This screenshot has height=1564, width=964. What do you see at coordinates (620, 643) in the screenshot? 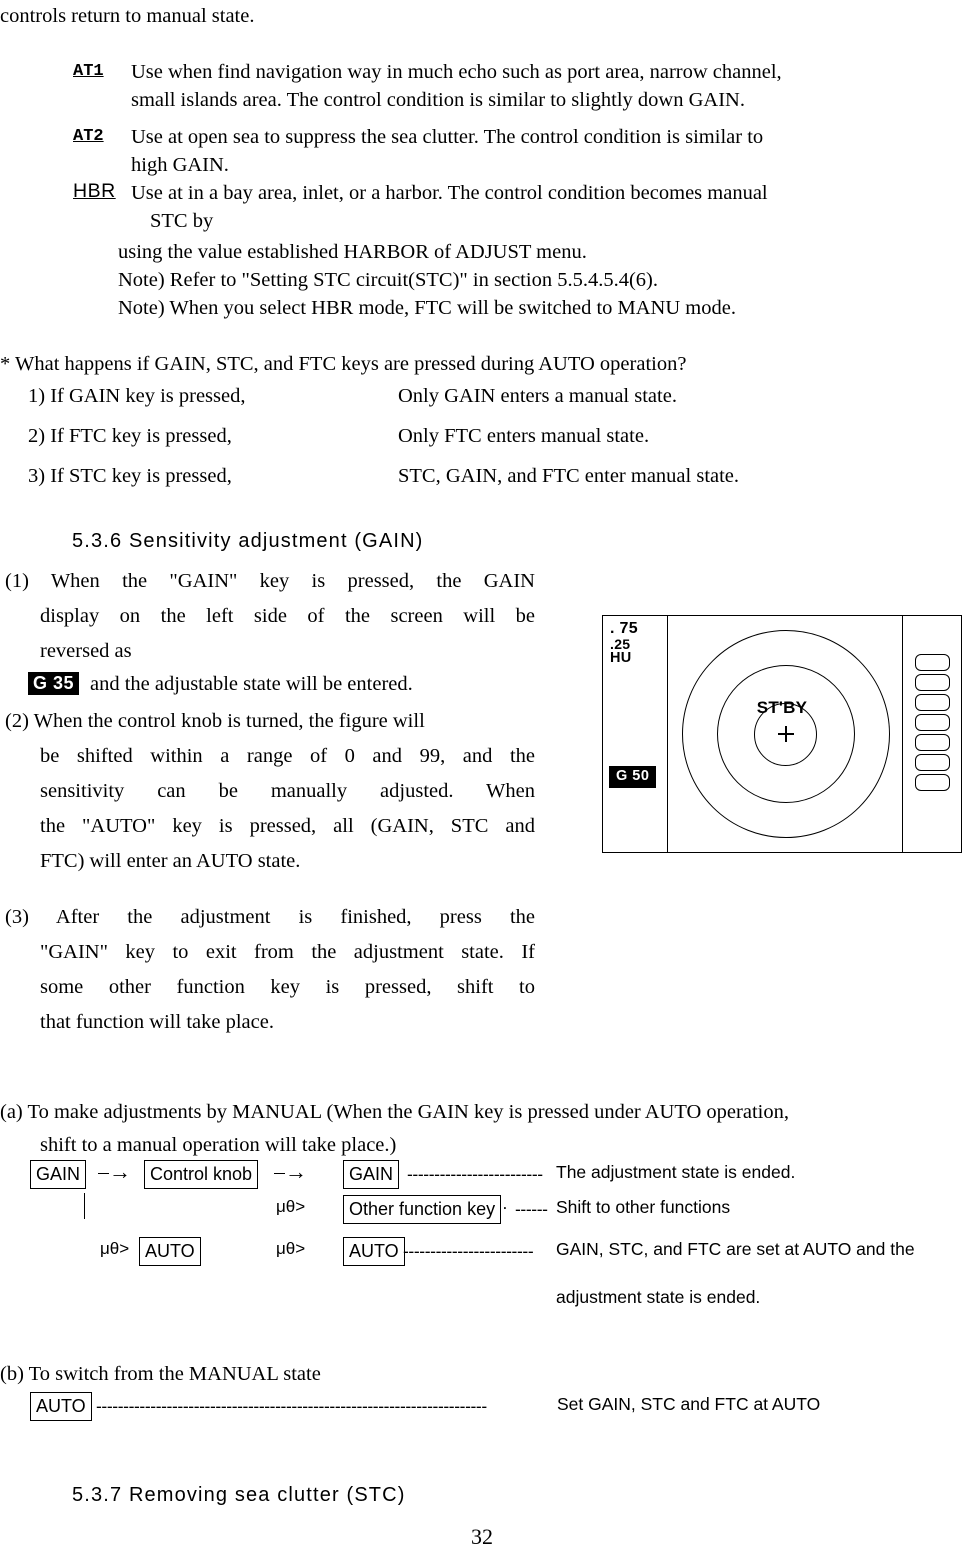
I see `radar-range-label-2: .25` at bounding box center [620, 643].